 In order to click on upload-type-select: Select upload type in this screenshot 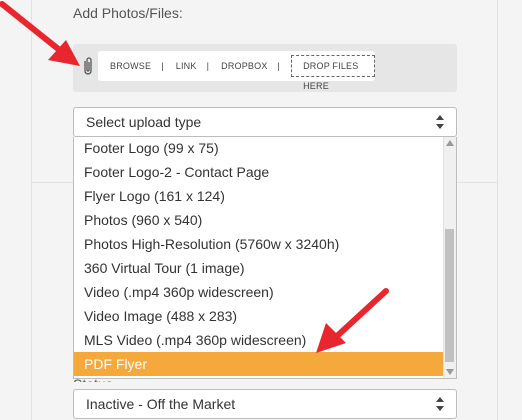, I will do `click(265, 122)`.